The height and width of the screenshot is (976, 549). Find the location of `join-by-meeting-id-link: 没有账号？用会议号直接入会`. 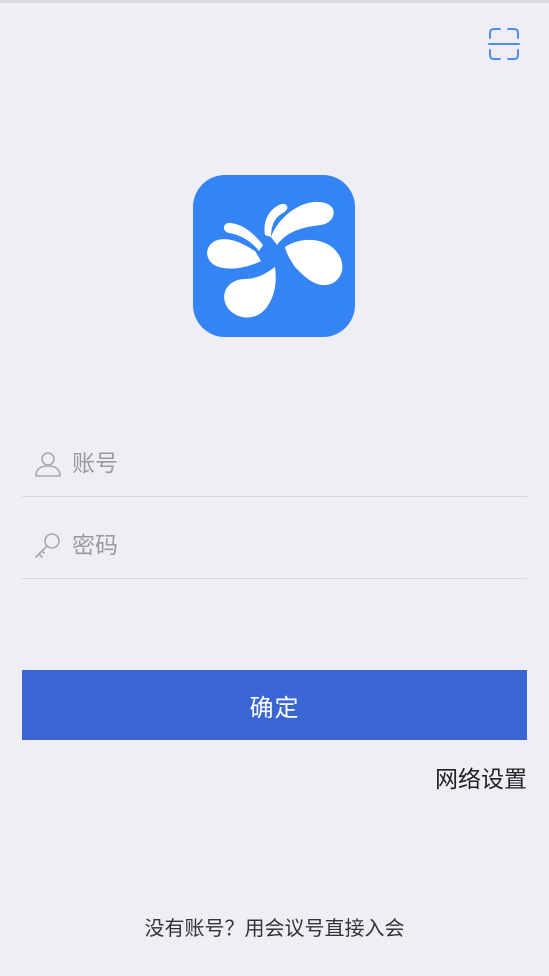

join-by-meeting-id-link: 没有账号？用会议号直接入会 is located at coordinates (274, 926).